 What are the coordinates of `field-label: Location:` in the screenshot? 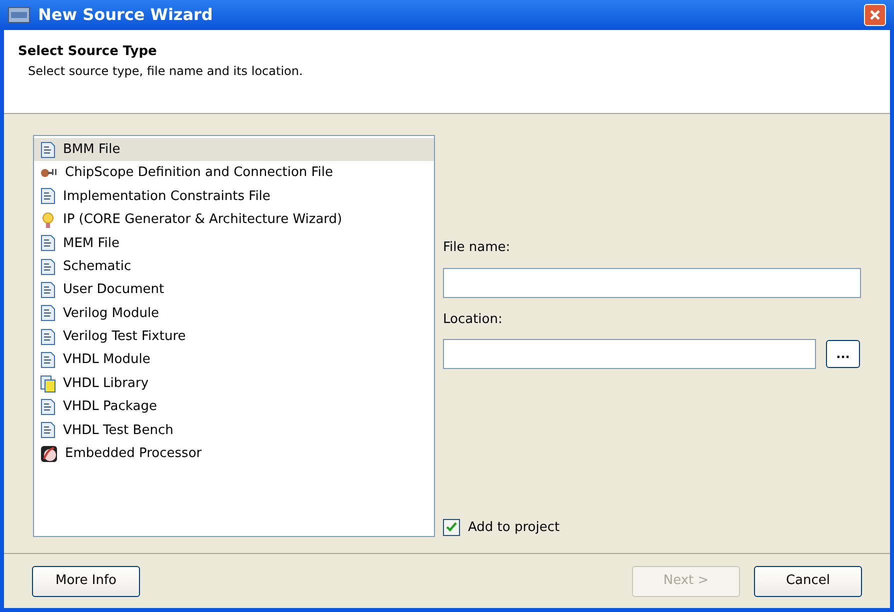 It's located at (473, 319).